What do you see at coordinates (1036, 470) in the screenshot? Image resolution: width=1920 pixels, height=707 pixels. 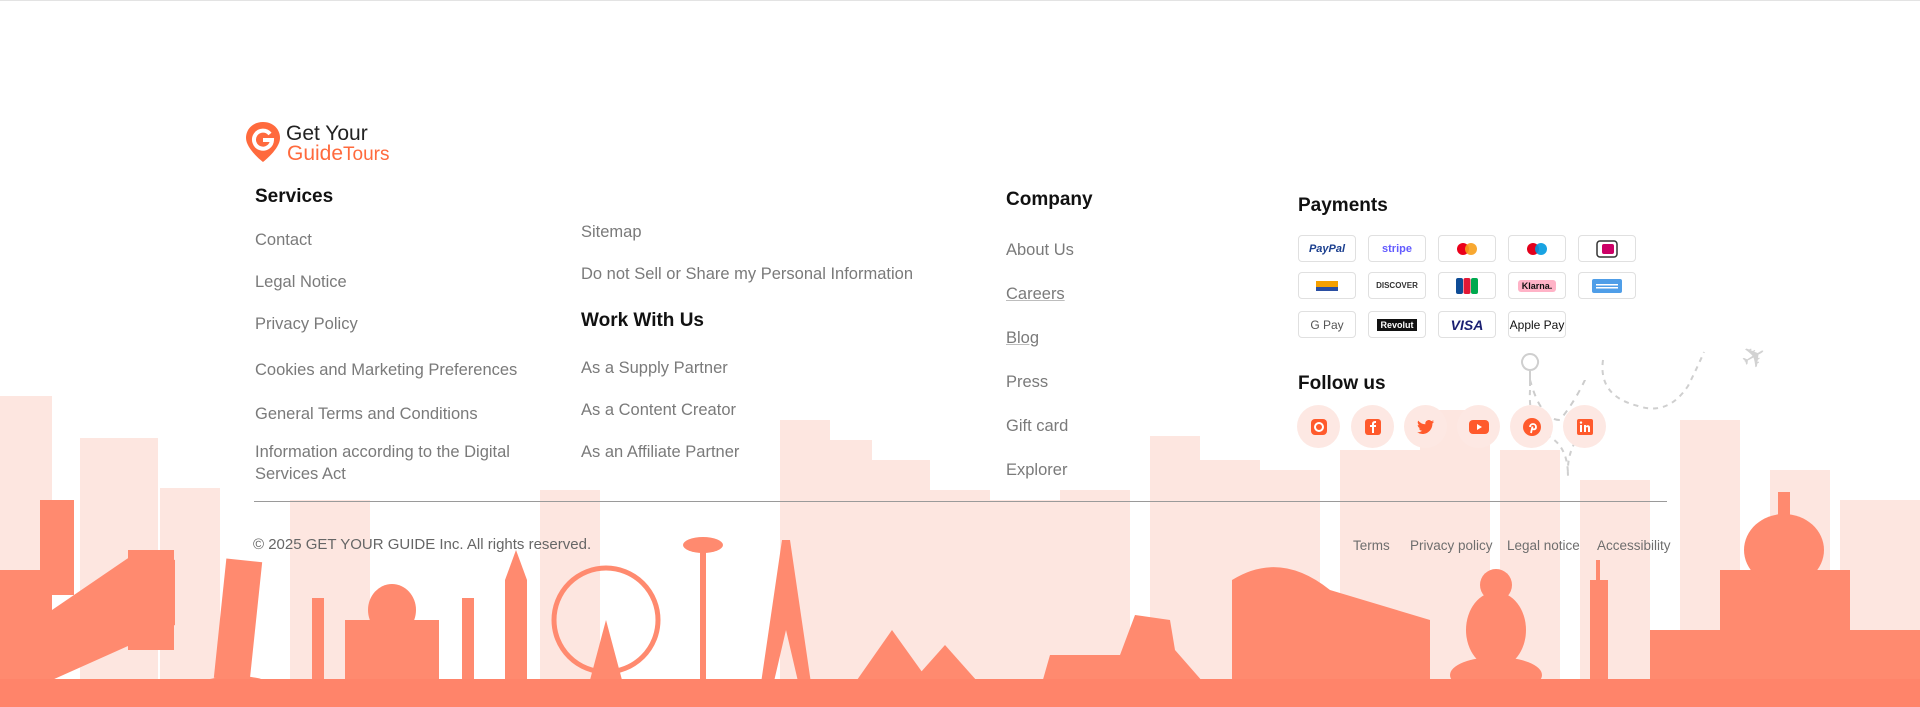 I see `explorer-link: Explorer` at bounding box center [1036, 470].